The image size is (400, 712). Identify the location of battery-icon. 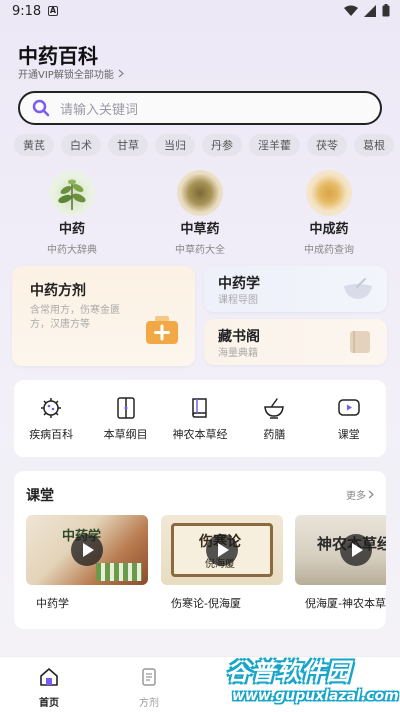
(386, 10).